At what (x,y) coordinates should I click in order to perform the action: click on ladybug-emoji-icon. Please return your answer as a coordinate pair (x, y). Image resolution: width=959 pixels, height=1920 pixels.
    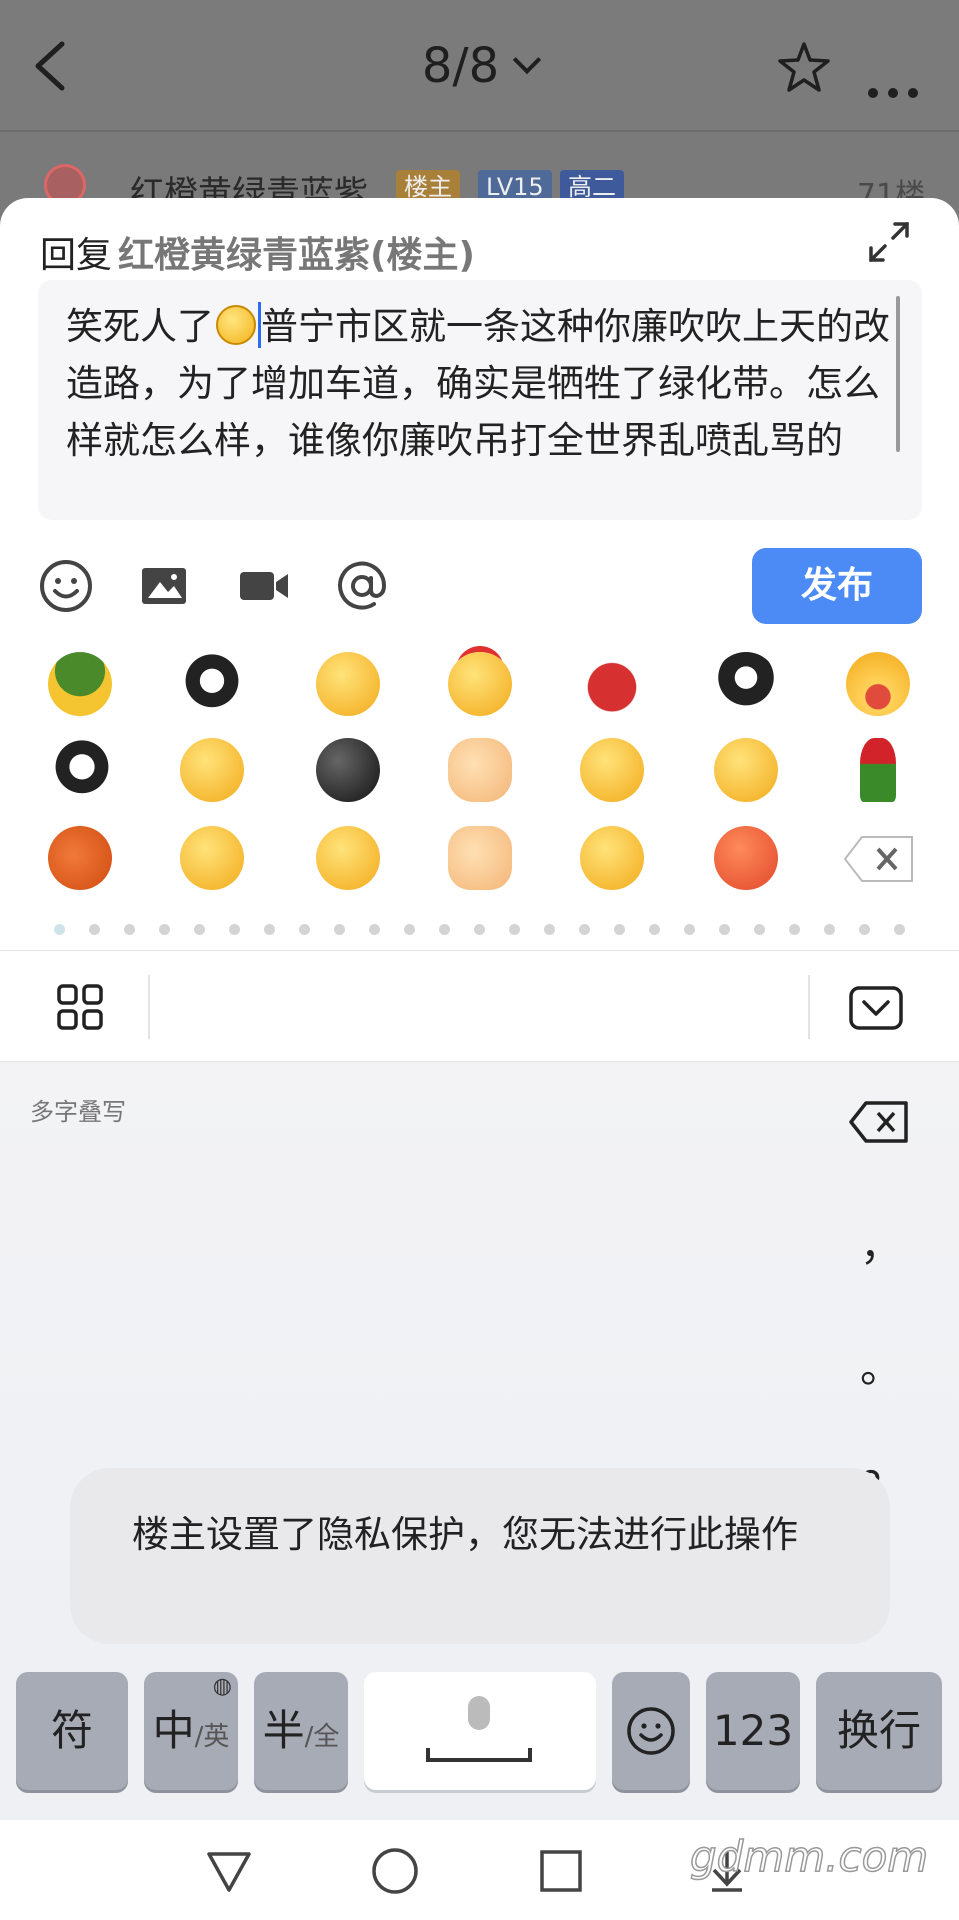
    Looking at the image, I should click on (612, 684).